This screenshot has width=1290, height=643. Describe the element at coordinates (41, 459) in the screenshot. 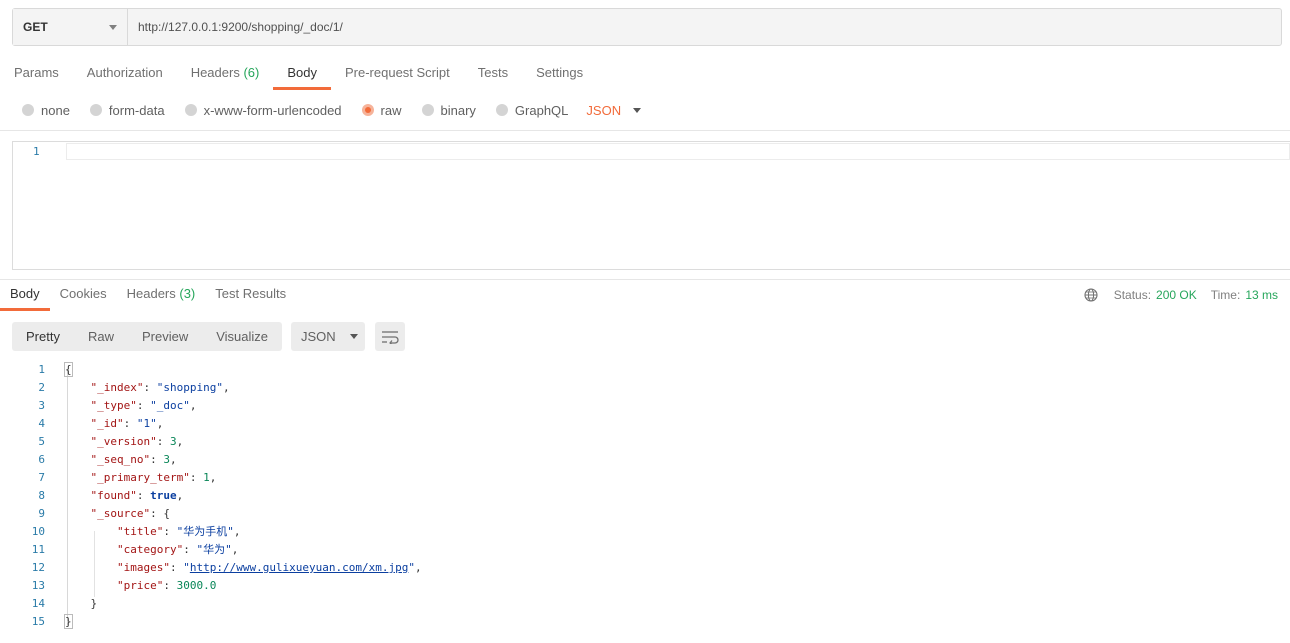

I see `line-number: 6` at that location.